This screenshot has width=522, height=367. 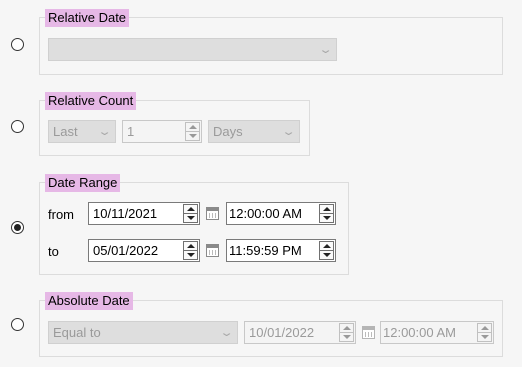 I want to click on to-label: to, so click(x=53, y=251).